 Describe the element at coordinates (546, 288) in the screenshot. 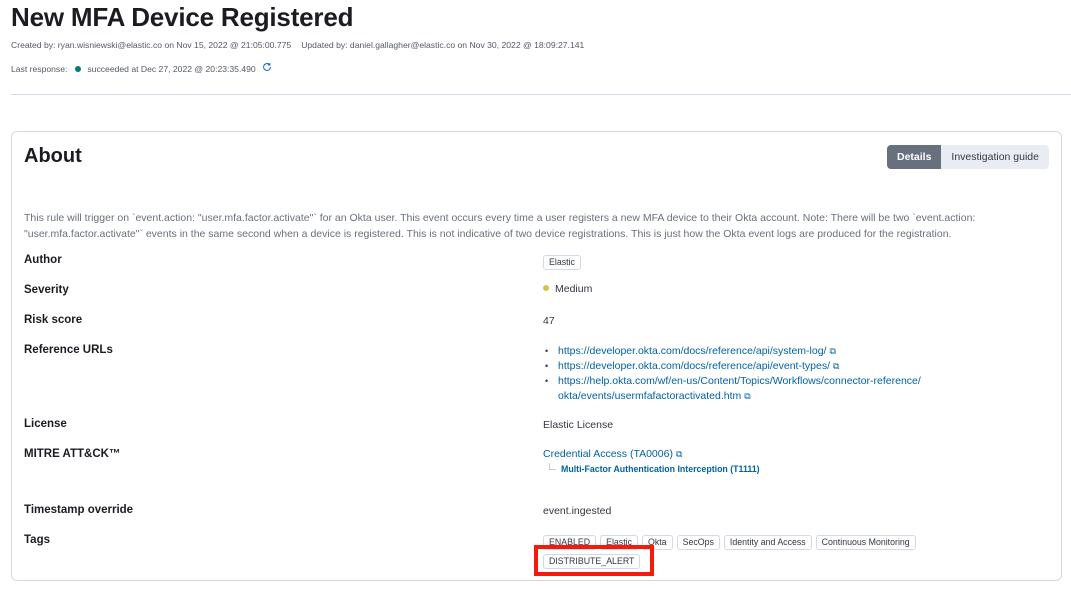

I see `severity-dot-icon` at that location.